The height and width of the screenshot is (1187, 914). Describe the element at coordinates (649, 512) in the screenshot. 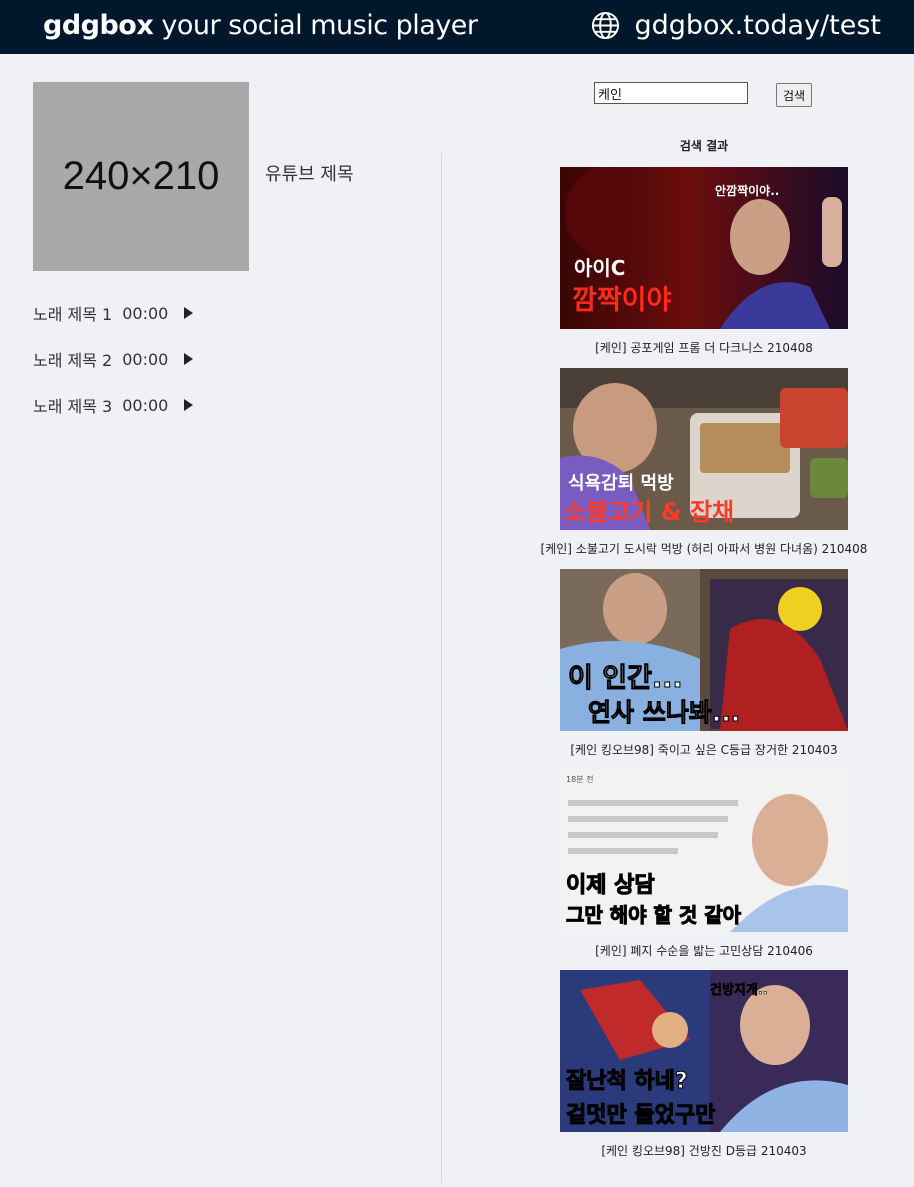

I see `overlay-caption: 소불고기 & 잡채` at that location.